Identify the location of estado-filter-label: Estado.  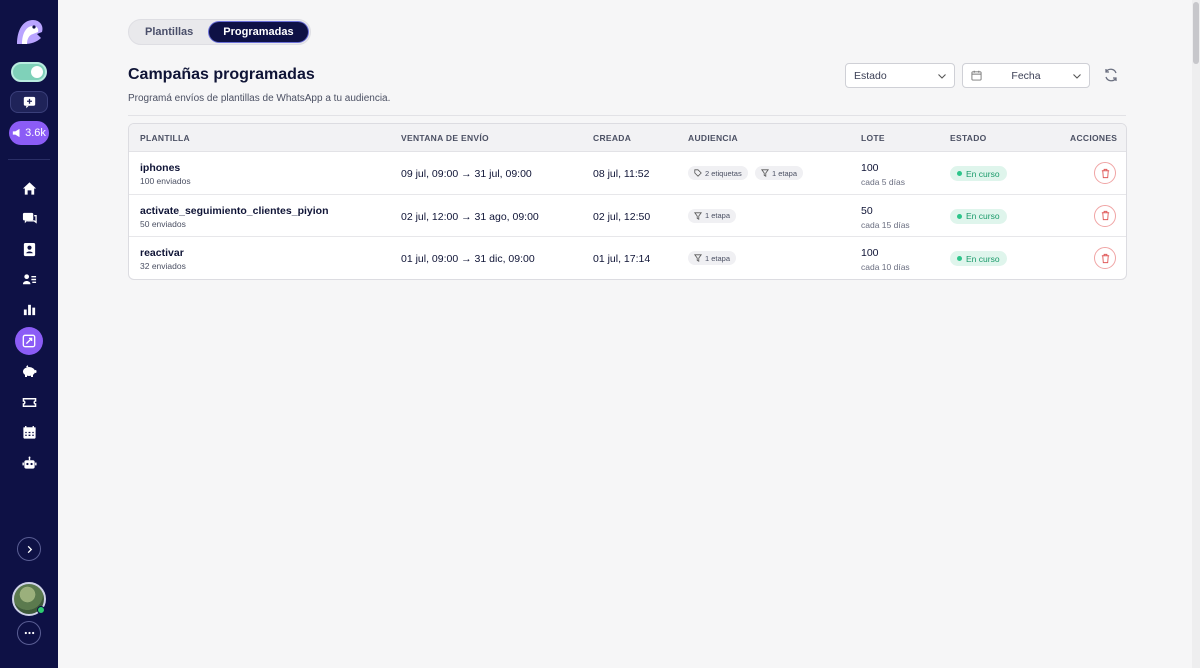
(870, 75).